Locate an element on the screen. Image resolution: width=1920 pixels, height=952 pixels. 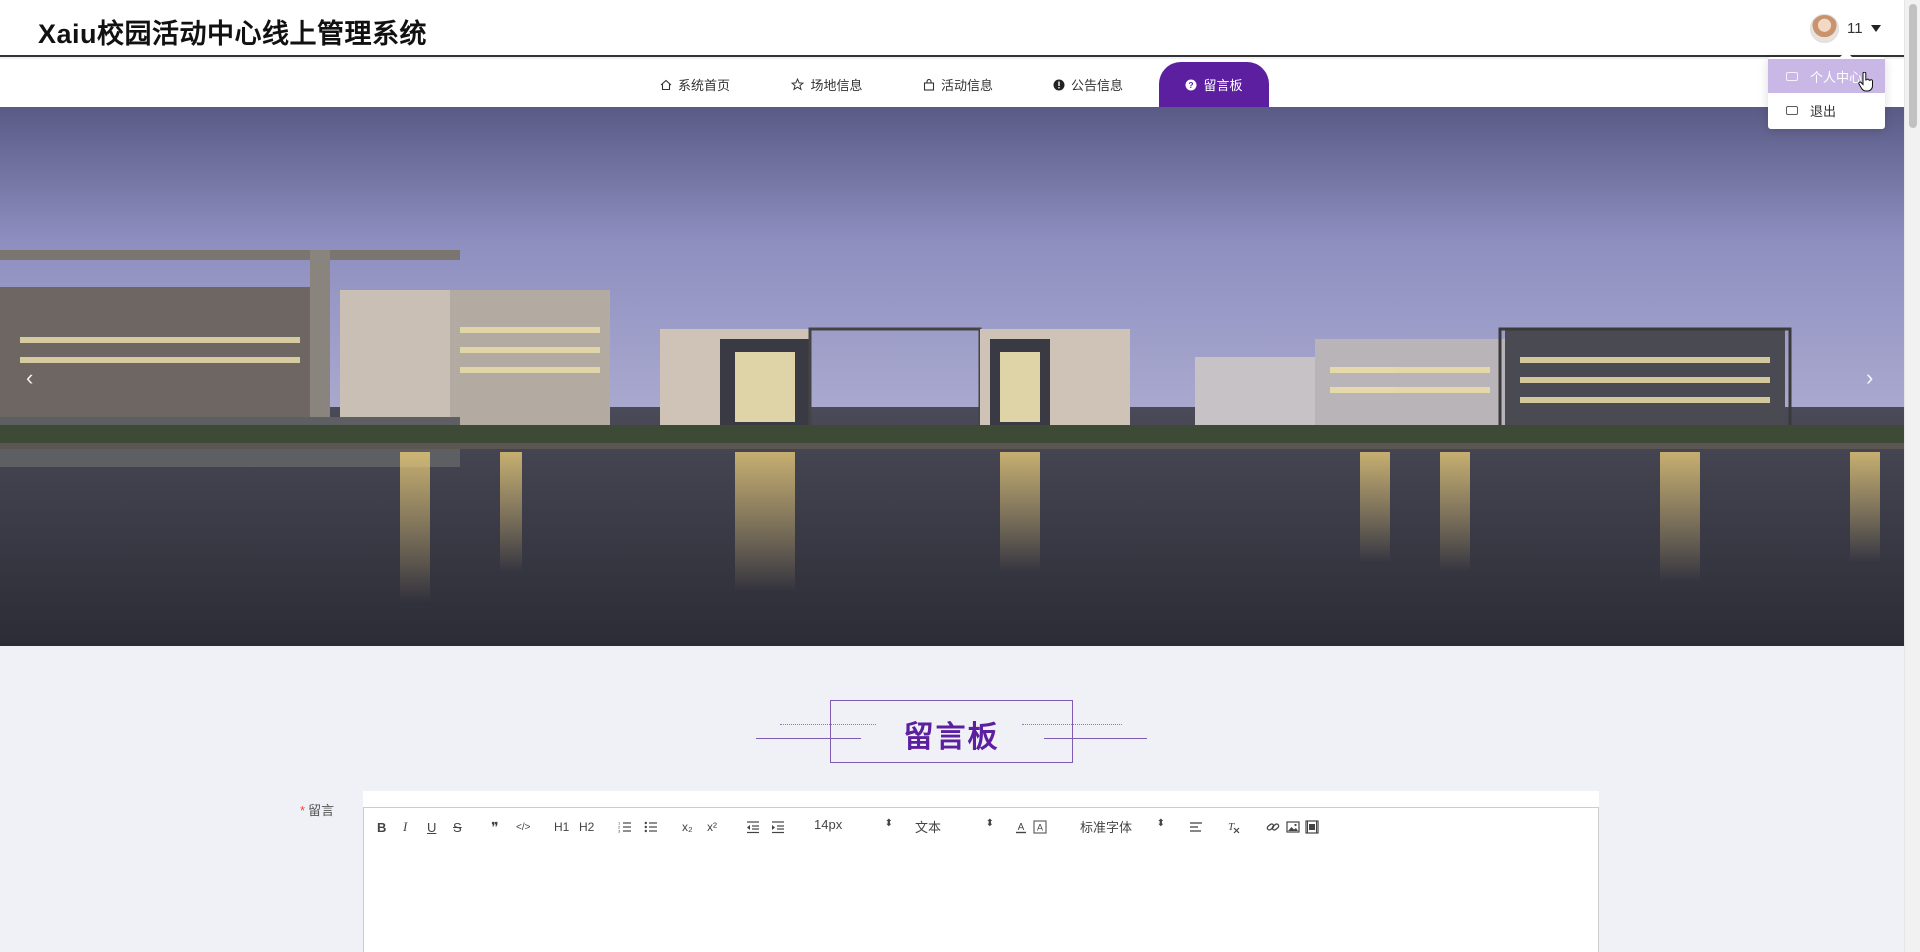
italic-button: I is located at coordinates (405, 827).